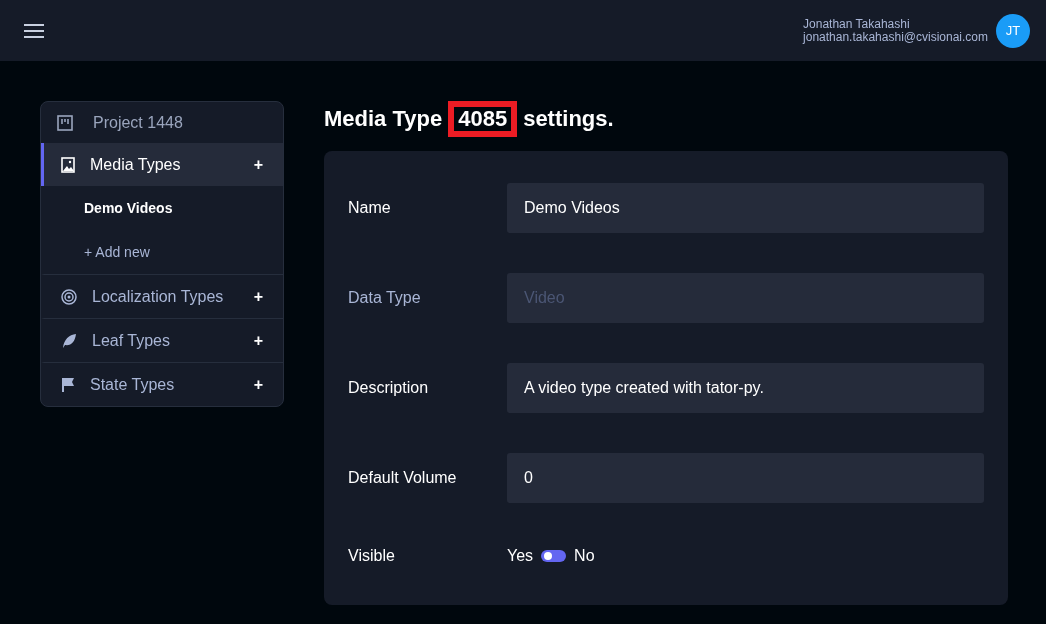  I want to click on sidebar-section: Media Types +, so click(162, 164).